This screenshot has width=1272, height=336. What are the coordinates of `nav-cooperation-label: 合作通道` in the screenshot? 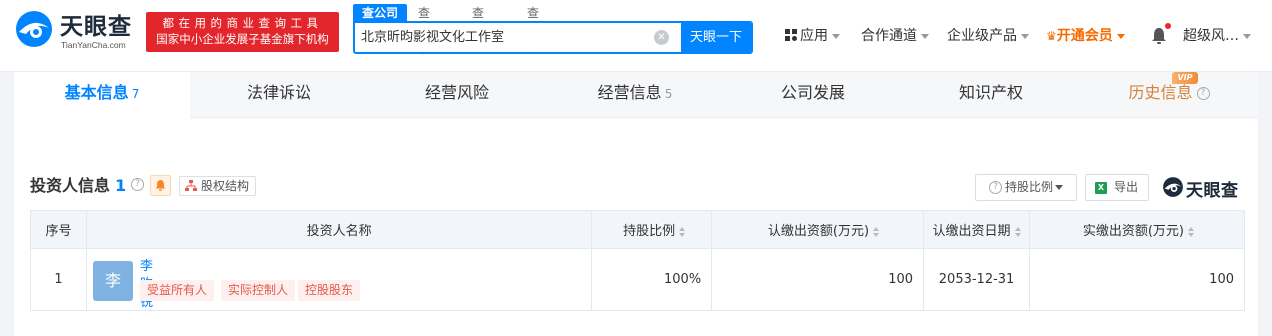 It's located at (889, 36).